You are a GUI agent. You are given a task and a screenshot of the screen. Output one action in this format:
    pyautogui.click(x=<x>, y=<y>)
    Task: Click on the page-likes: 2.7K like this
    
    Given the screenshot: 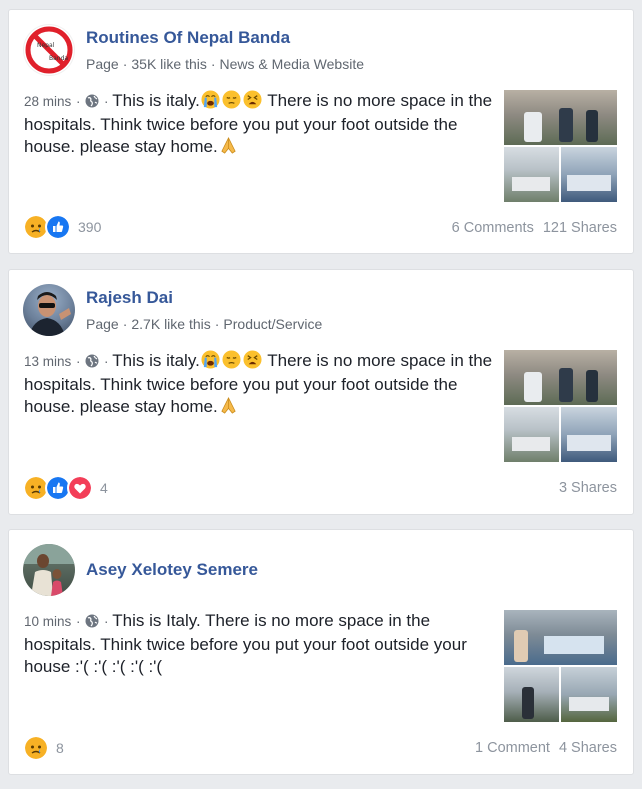 What is the action you would take?
    pyautogui.click(x=171, y=324)
    